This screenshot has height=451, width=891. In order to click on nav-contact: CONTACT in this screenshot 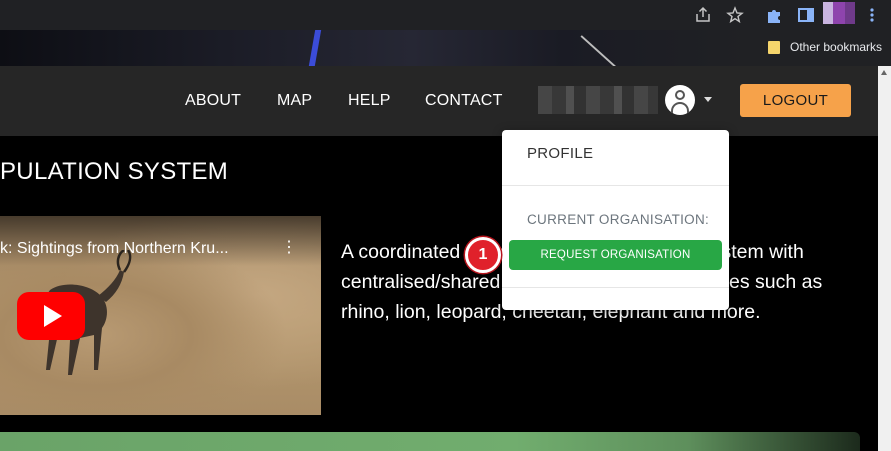, I will do `click(464, 101)`.